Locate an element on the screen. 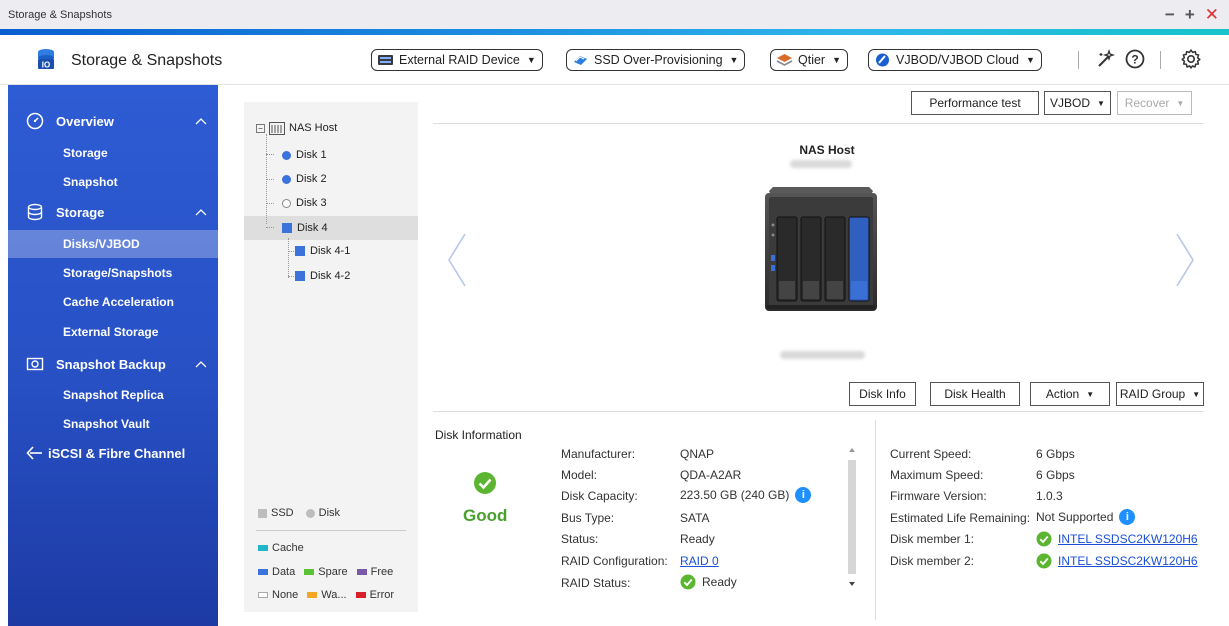  sidebar-item-snapshot-replica: Snapshot Replica is located at coordinates (113, 395).